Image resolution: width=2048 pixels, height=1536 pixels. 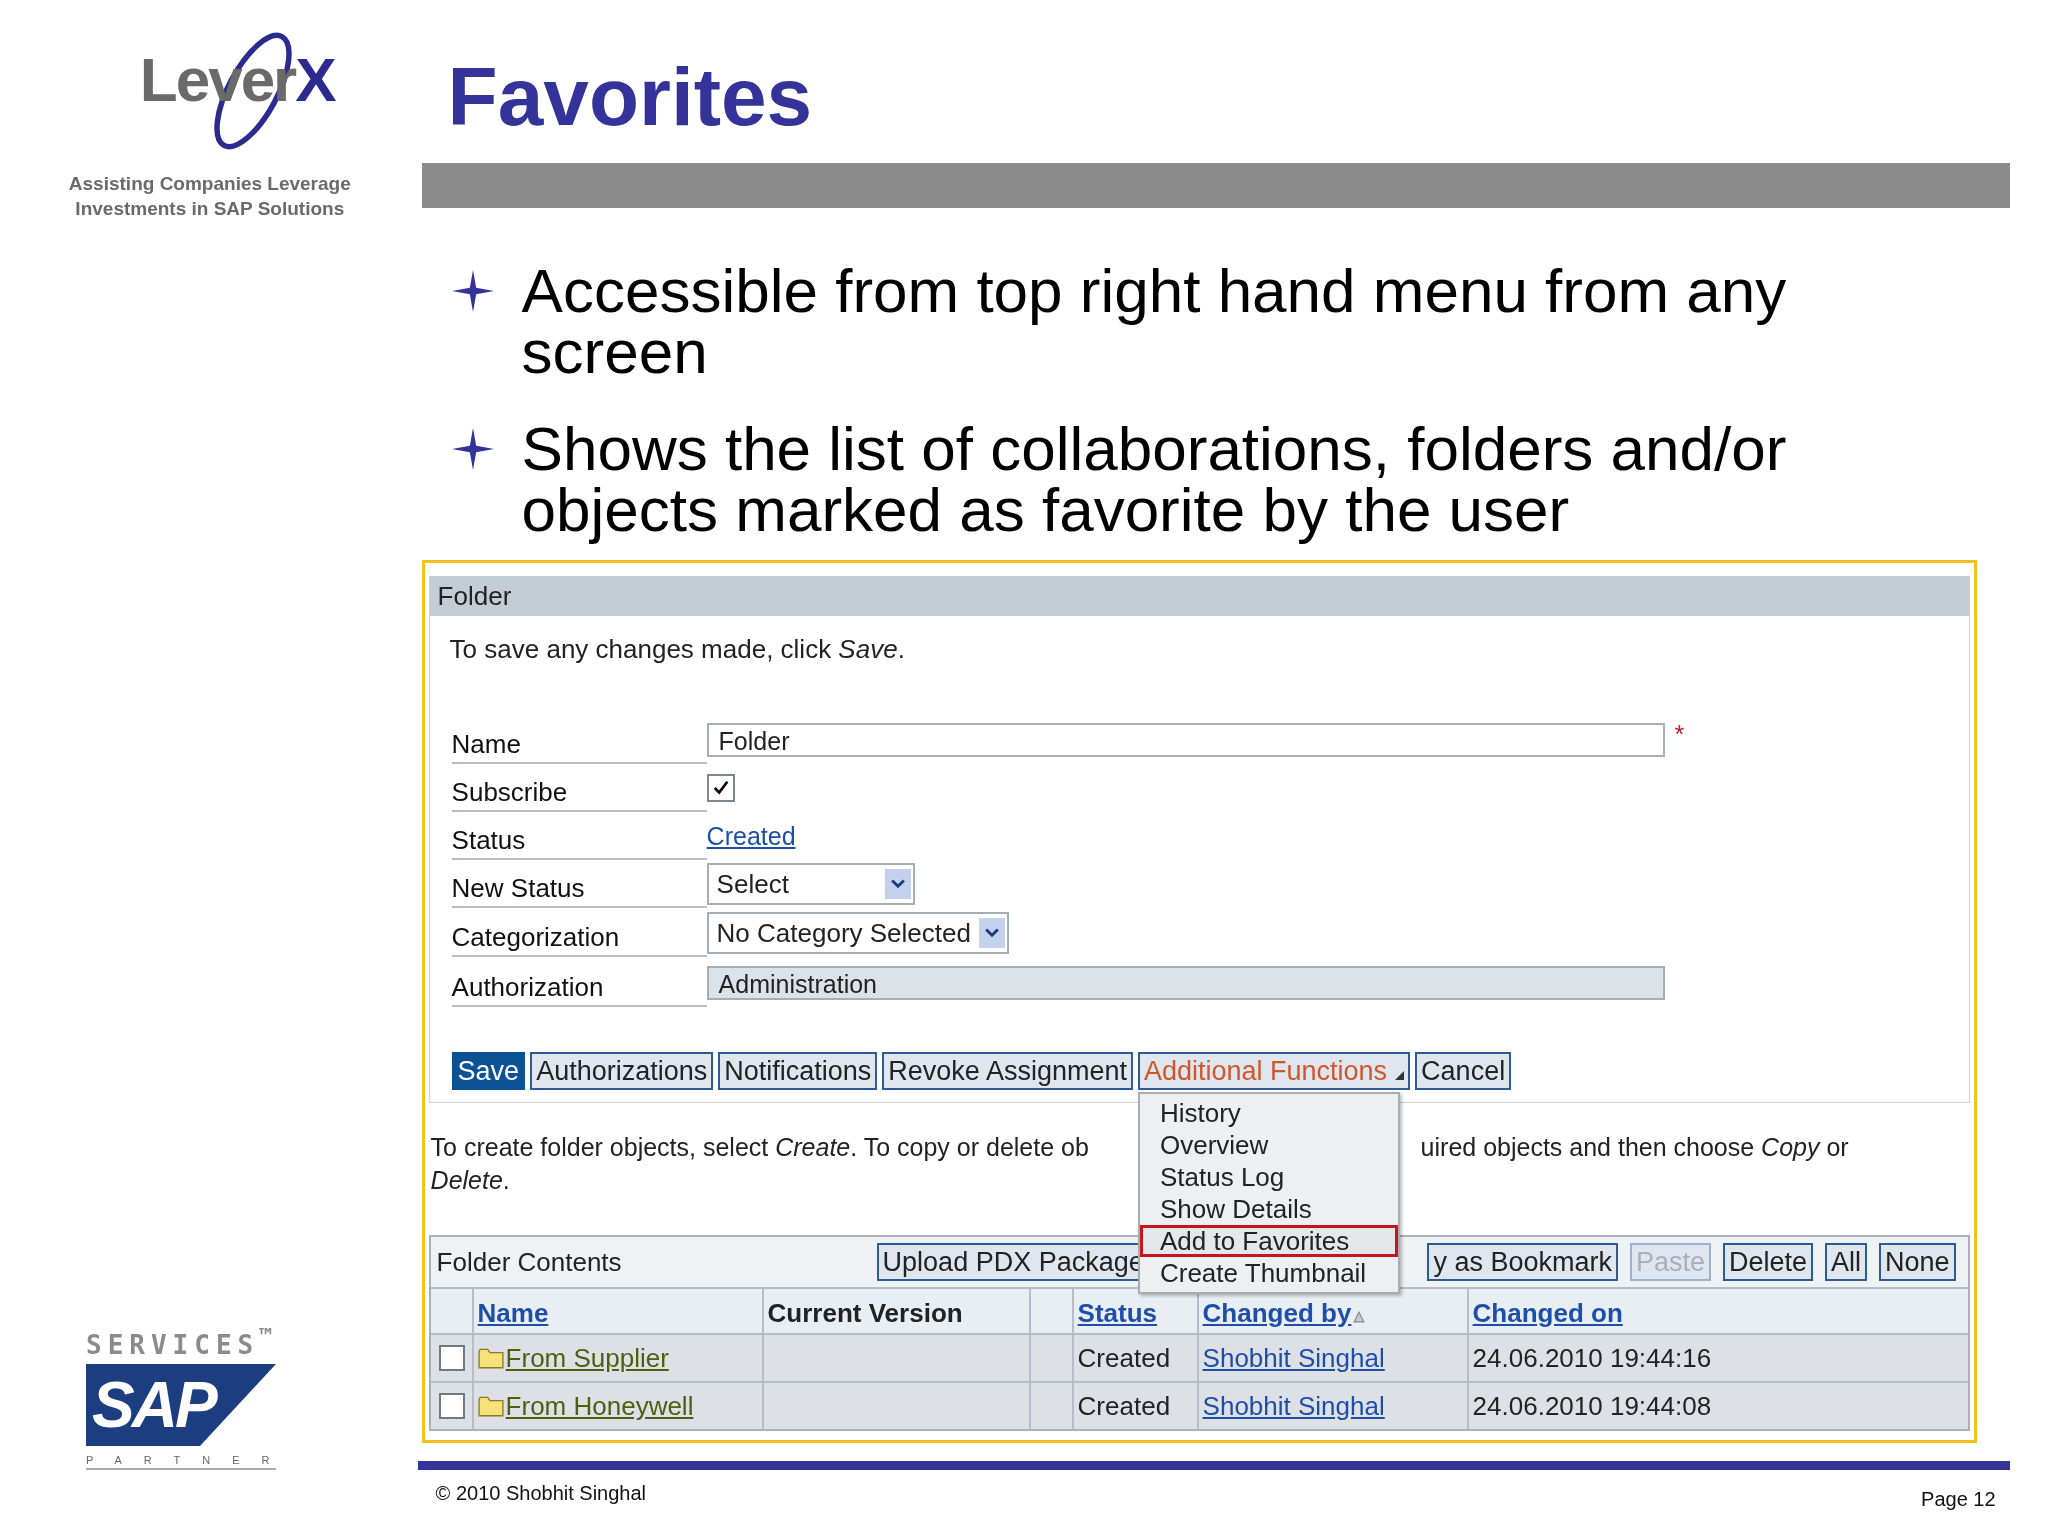 I want to click on folder-link: From Honeywell, so click(x=599, y=1406).